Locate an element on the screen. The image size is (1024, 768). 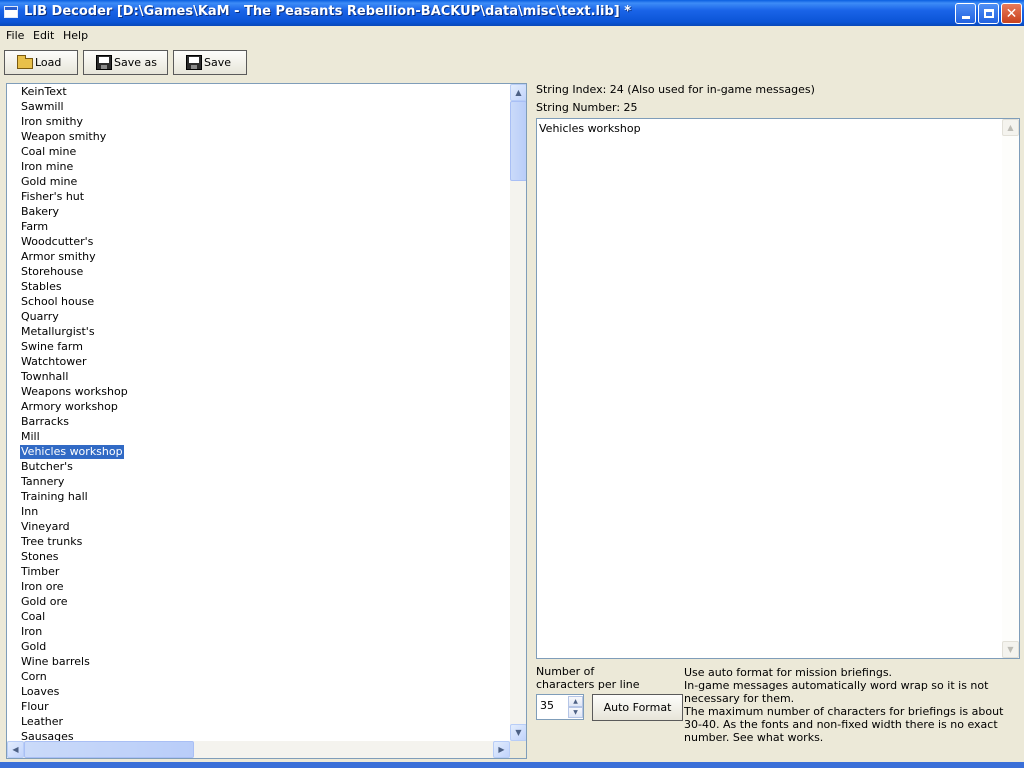
list-item: Fisher's hut is located at coordinates (52, 197).